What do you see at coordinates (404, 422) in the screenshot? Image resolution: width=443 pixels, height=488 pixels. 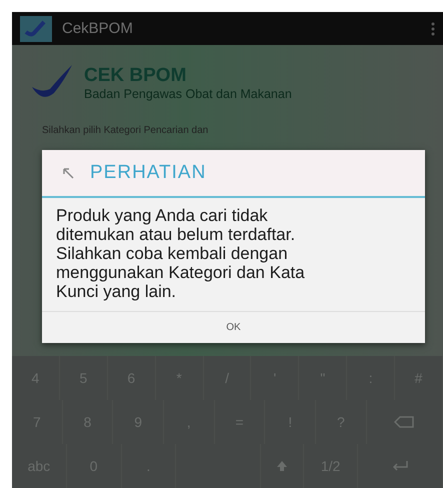 I see `backspace-icon` at bounding box center [404, 422].